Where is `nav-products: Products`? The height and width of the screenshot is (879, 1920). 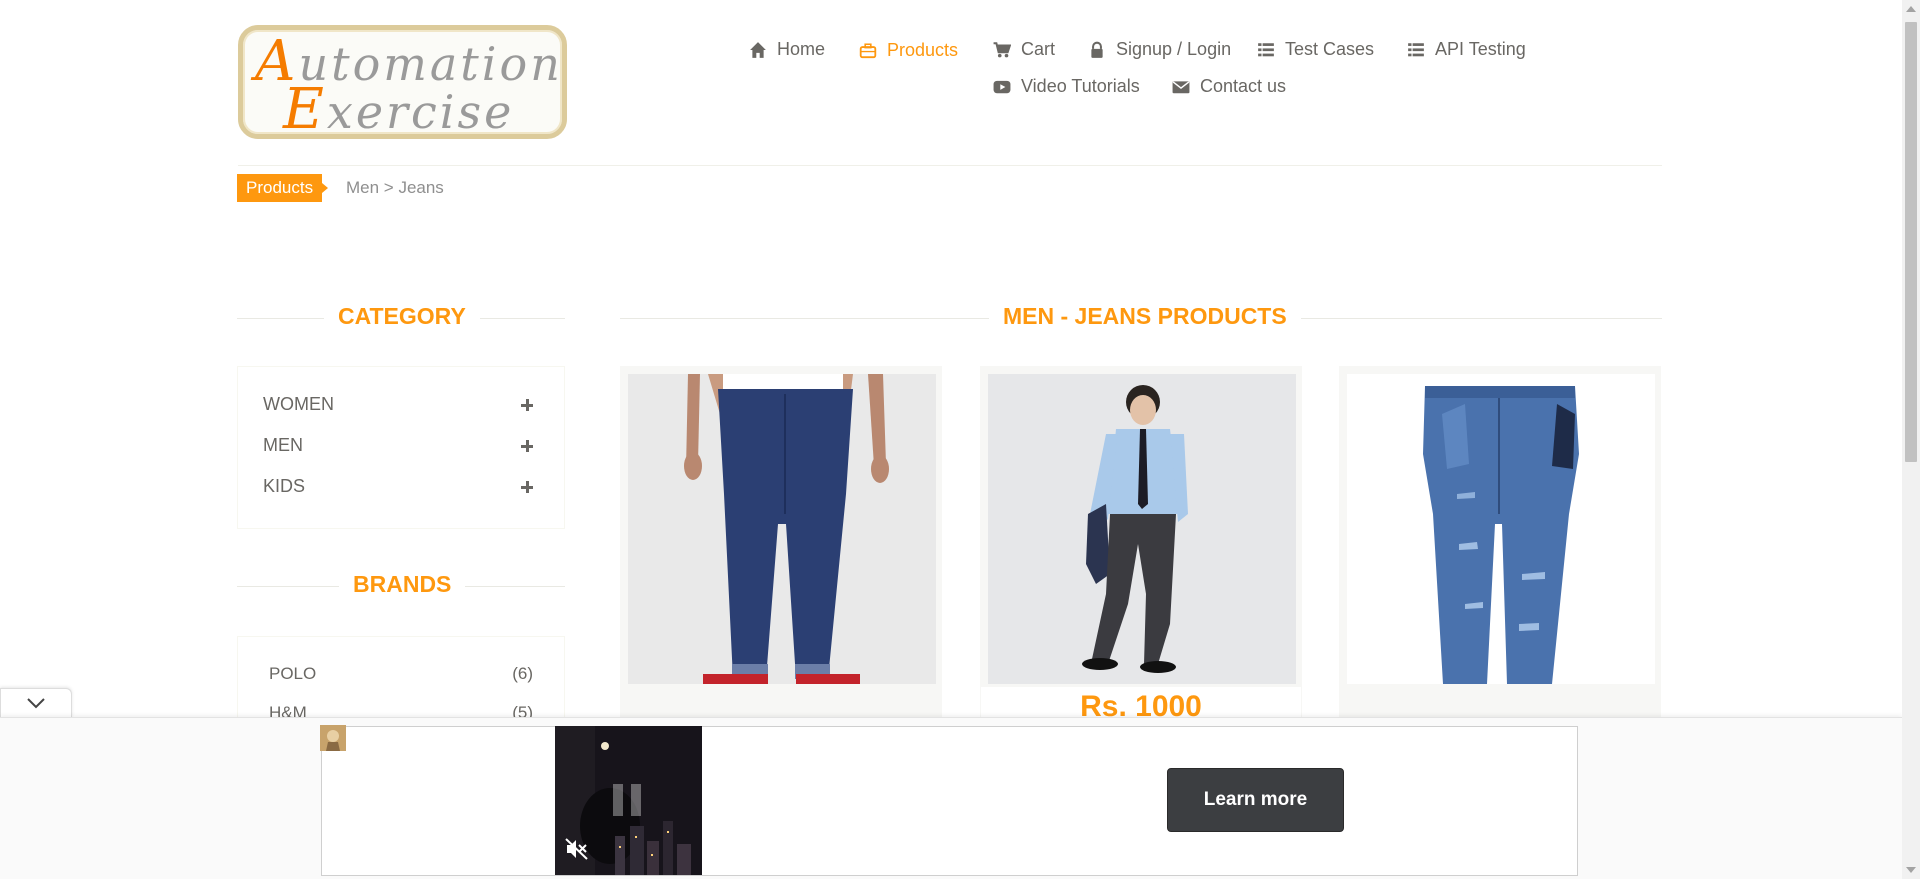 nav-products: Products is located at coordinates (908, 50).